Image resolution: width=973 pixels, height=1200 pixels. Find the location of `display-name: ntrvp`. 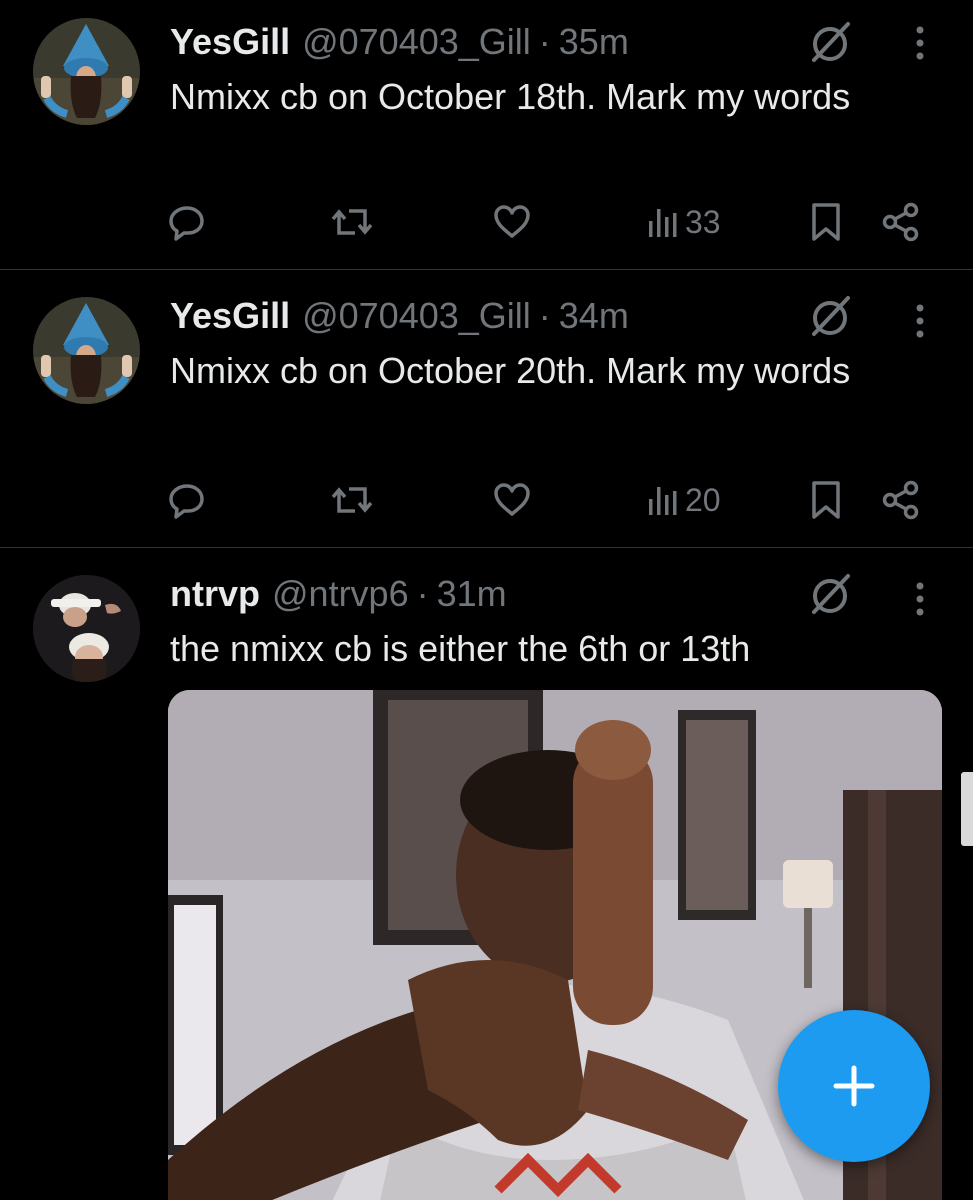

display-name: ntrvp is located at coordinates (215, 594).